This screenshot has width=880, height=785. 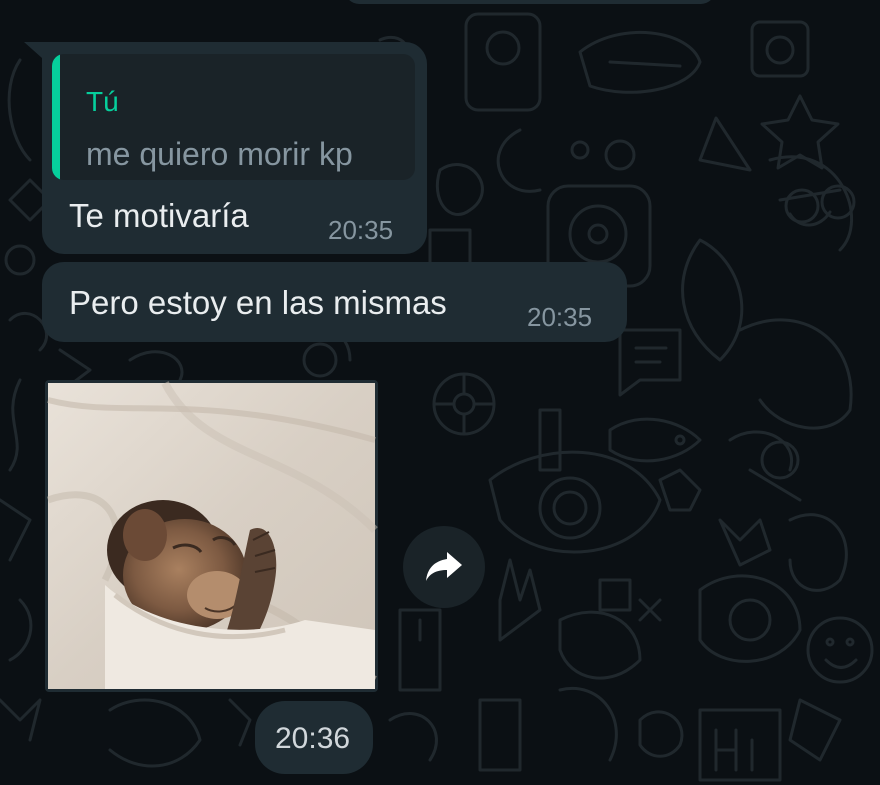 I want to click on message-text: Pero estoy en las mismas, so click(x=258, y=302).